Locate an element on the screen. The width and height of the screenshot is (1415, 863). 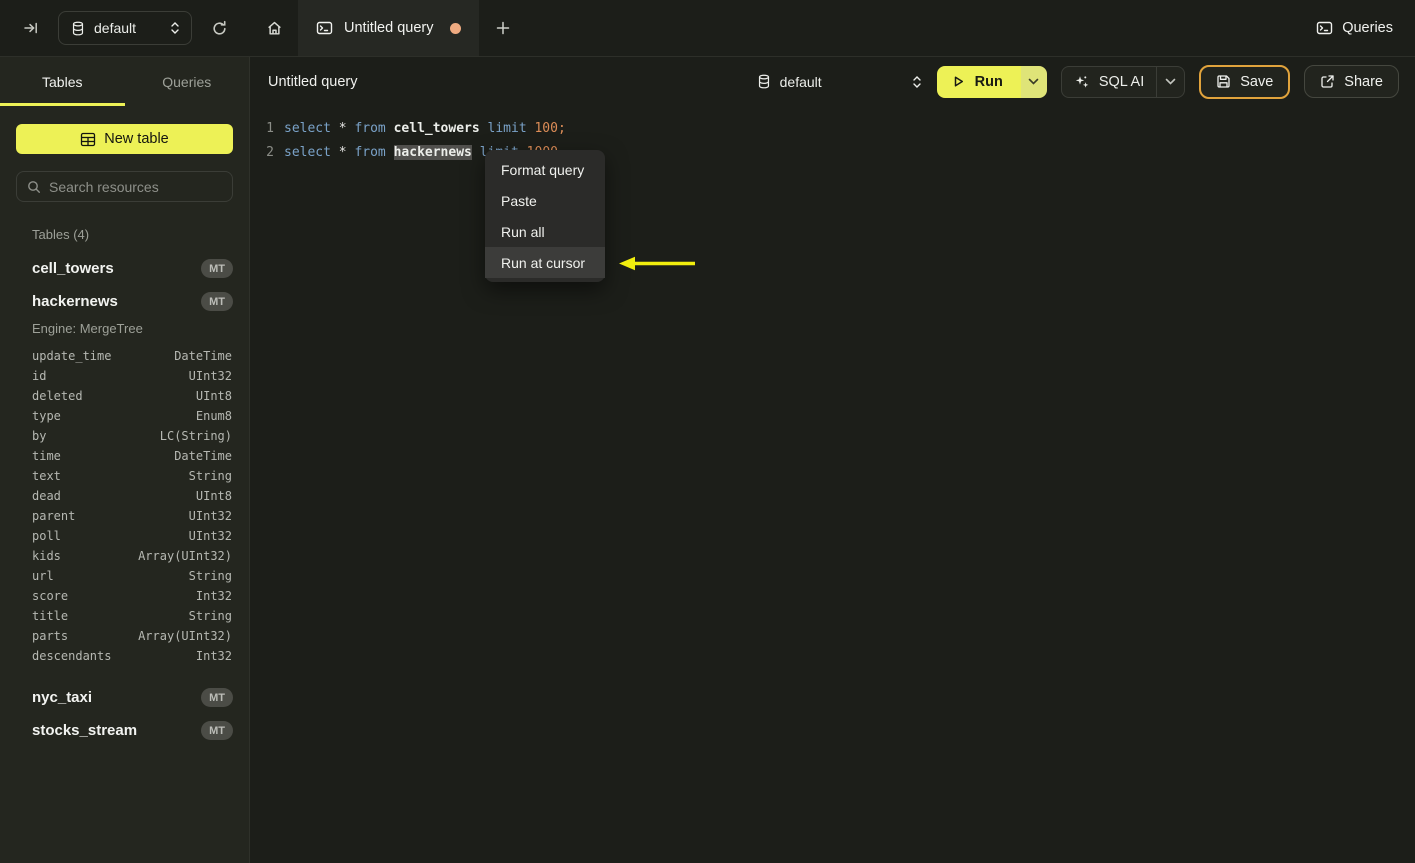
sql-ai-button: SQL AI is located at coordinates (1109, 82).